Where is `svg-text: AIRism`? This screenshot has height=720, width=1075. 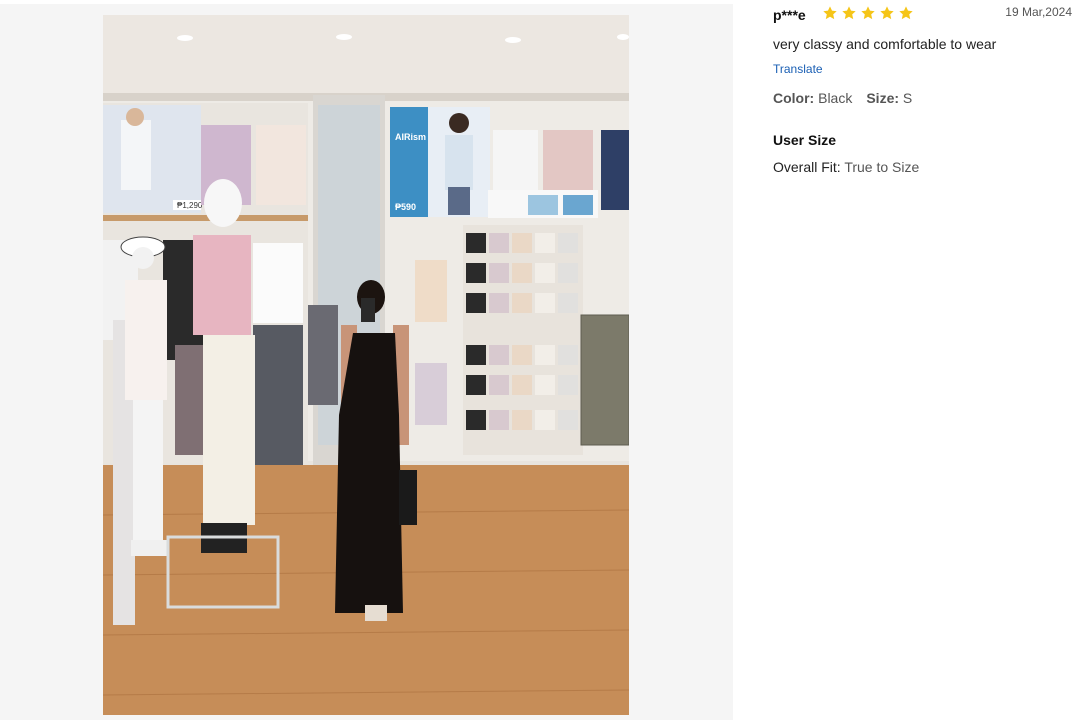 svg-text: AIRism is located at coordinates (410, 137).